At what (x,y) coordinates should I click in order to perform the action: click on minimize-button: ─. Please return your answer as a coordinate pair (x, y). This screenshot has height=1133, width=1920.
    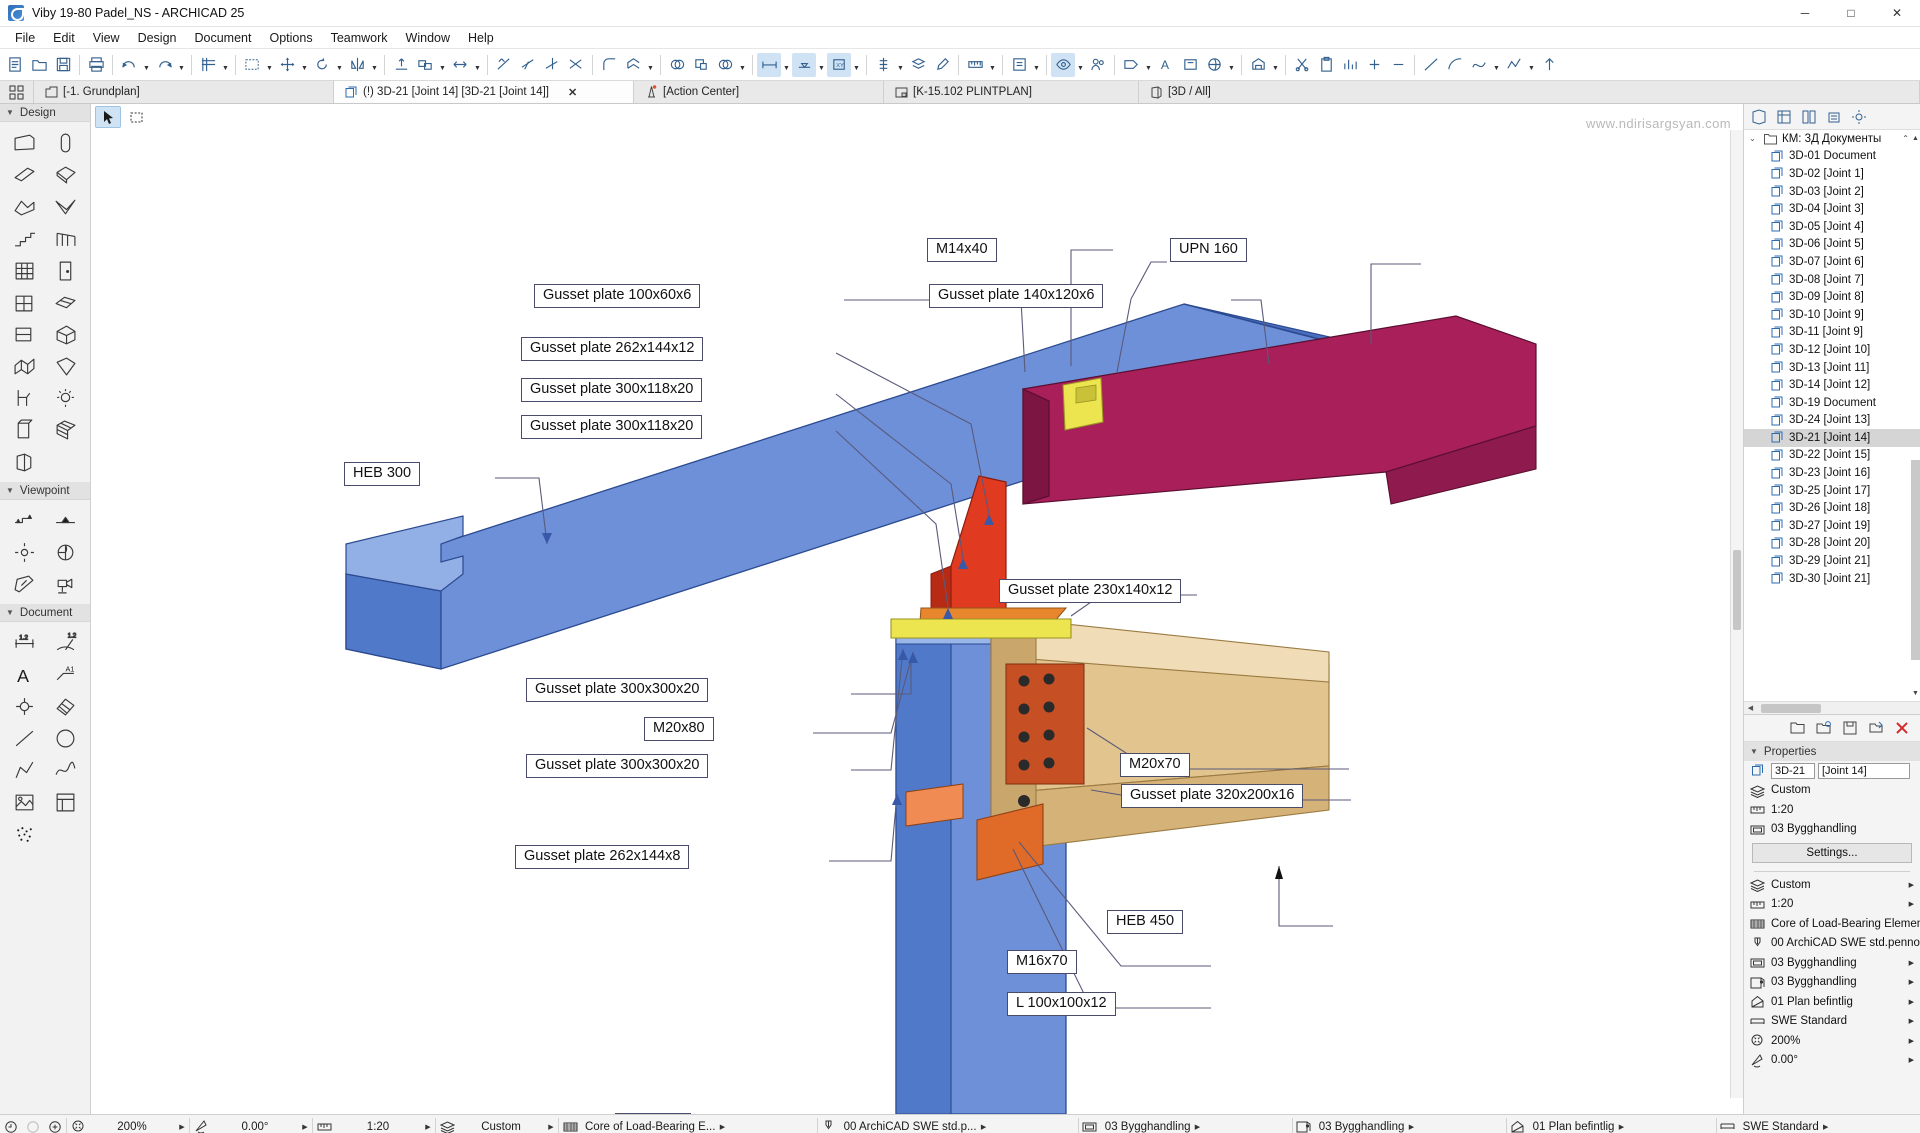
    Looking at the image, I should click on (1805, 13).